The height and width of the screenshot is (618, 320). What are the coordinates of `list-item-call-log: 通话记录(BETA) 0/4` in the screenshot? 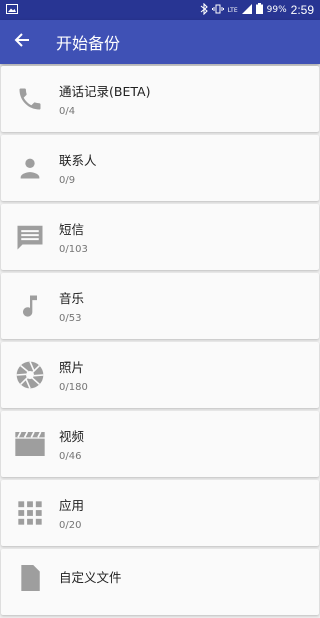 It's located at (160, 99).